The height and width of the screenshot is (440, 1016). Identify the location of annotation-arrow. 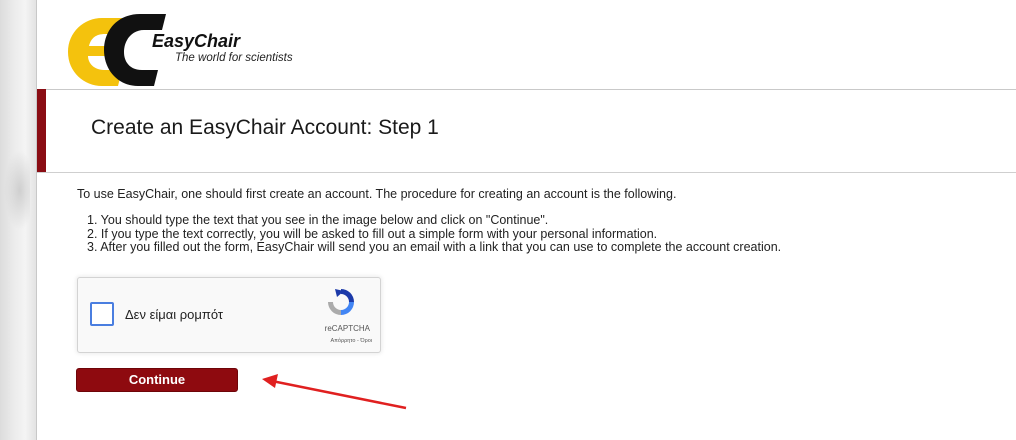
(334, 392).